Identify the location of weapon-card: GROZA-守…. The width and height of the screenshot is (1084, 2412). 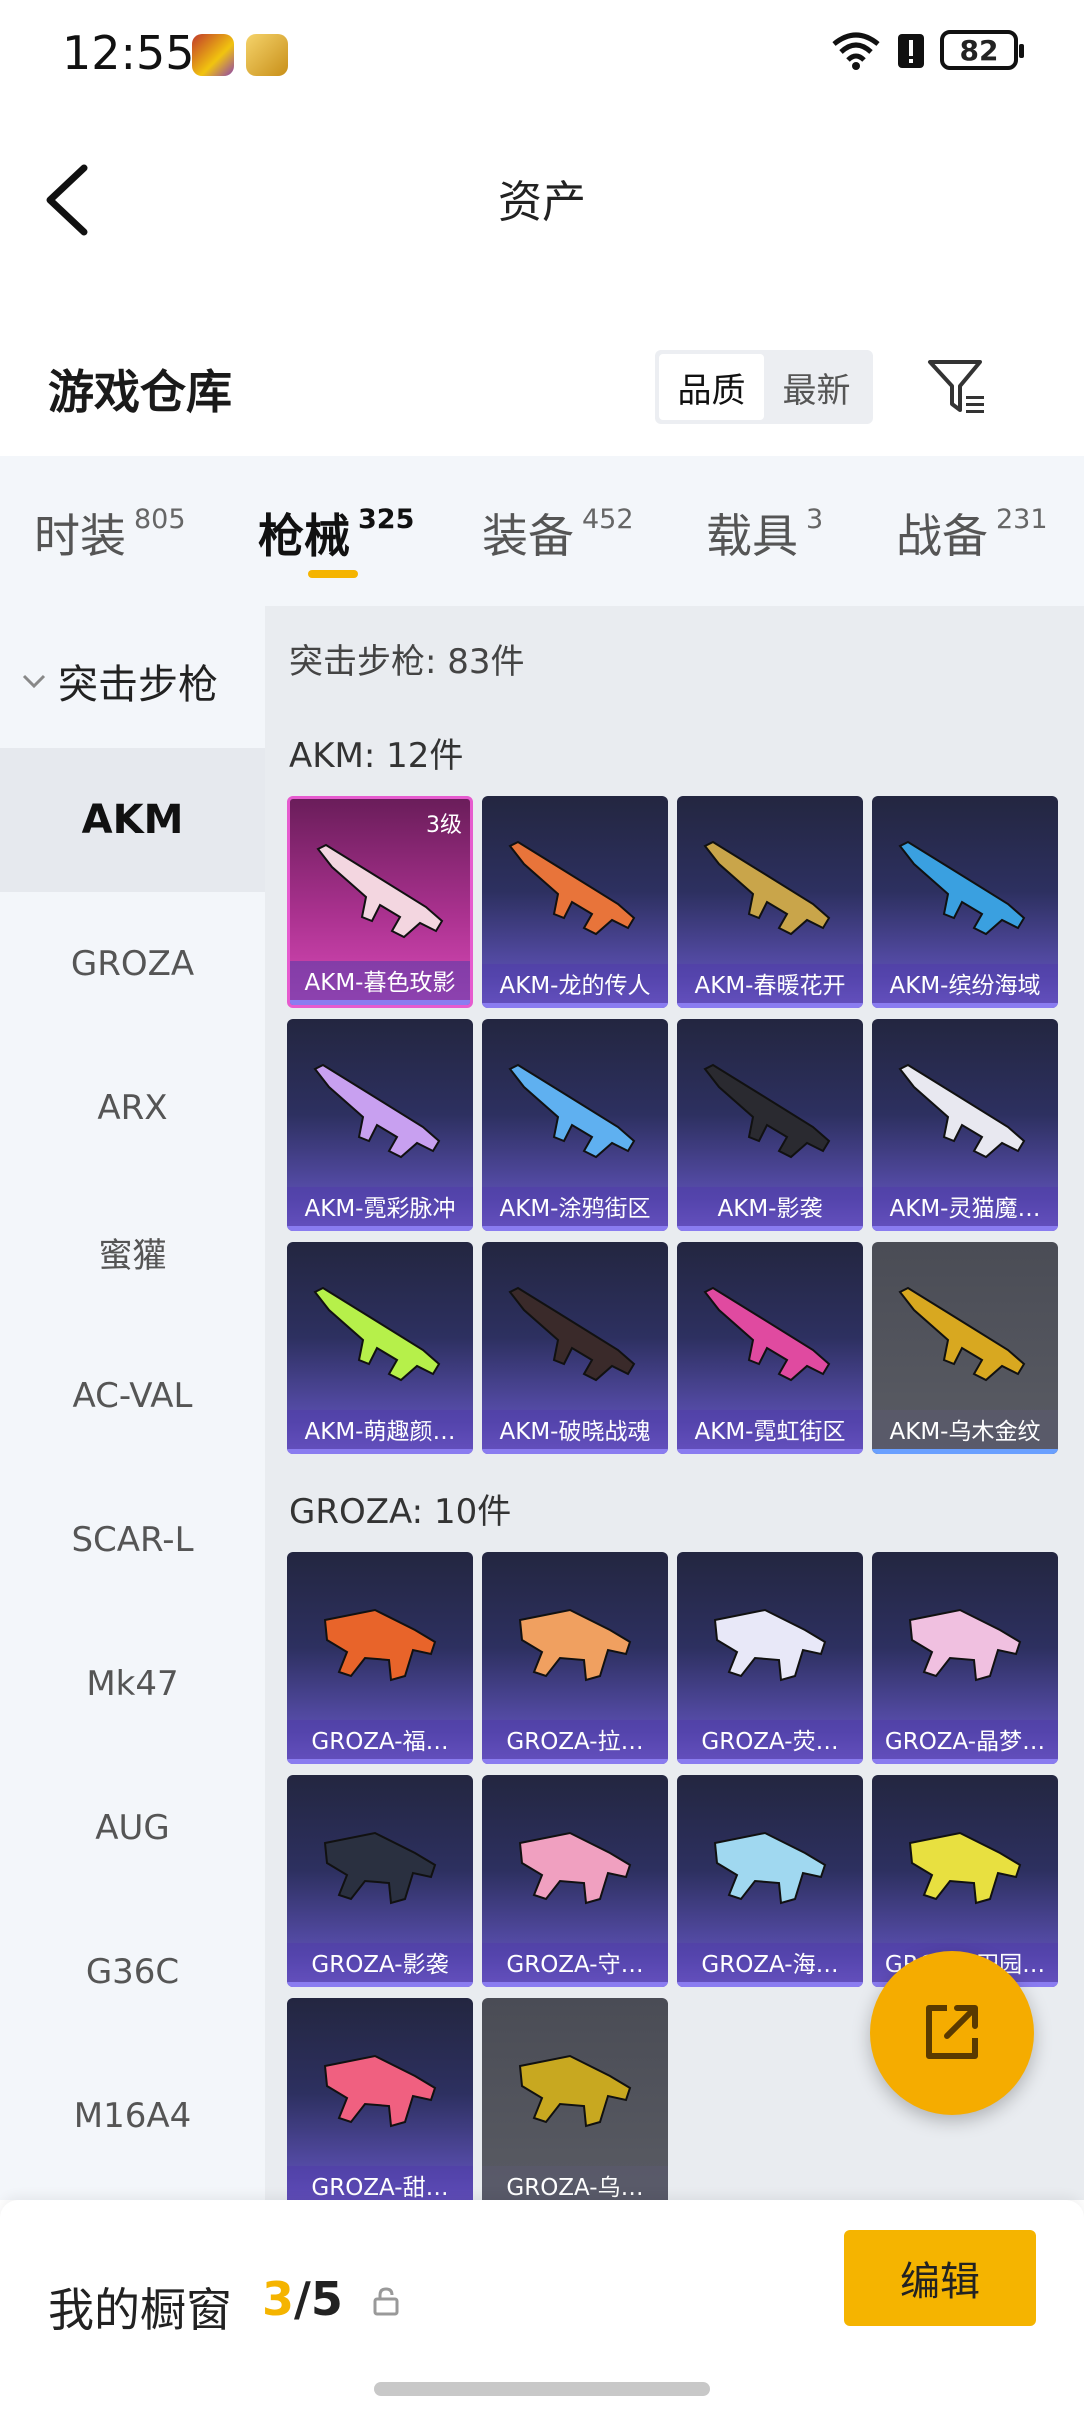
(575, 1881).